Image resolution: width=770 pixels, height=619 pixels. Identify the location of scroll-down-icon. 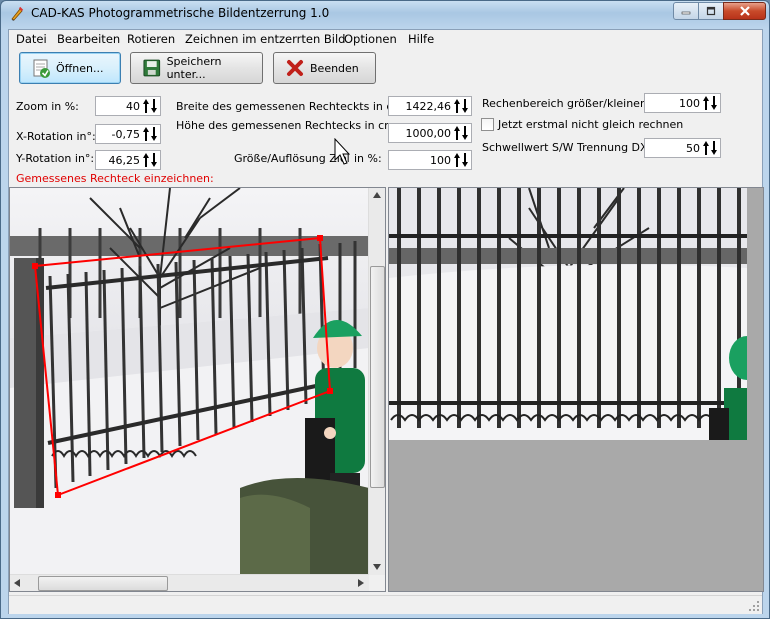
(377, 567).